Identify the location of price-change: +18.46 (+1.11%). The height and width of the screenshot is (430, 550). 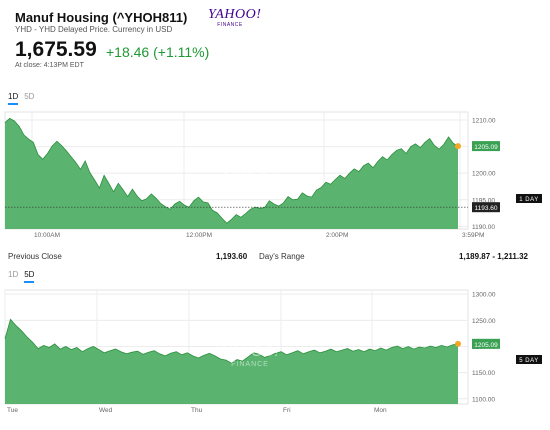
(158, 52).